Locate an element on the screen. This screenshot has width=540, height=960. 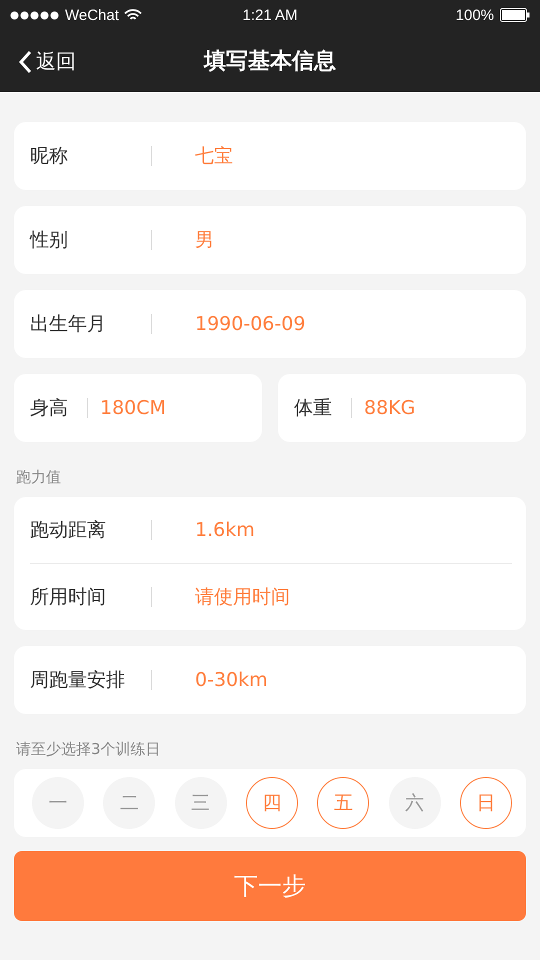
signal-icon is located at coordinates (35, 15).